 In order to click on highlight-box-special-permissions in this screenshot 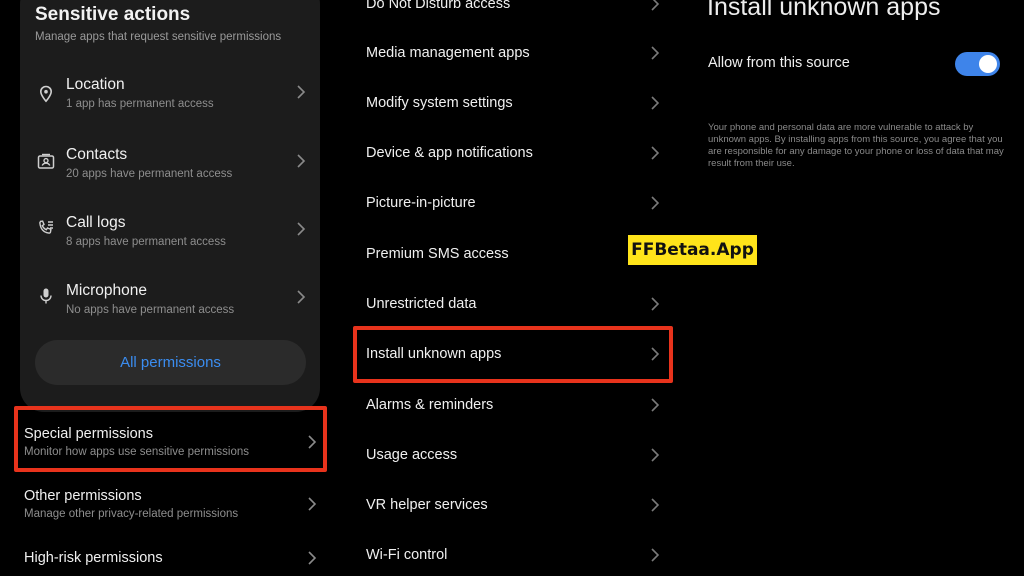, I will do `click(170, 439)`.